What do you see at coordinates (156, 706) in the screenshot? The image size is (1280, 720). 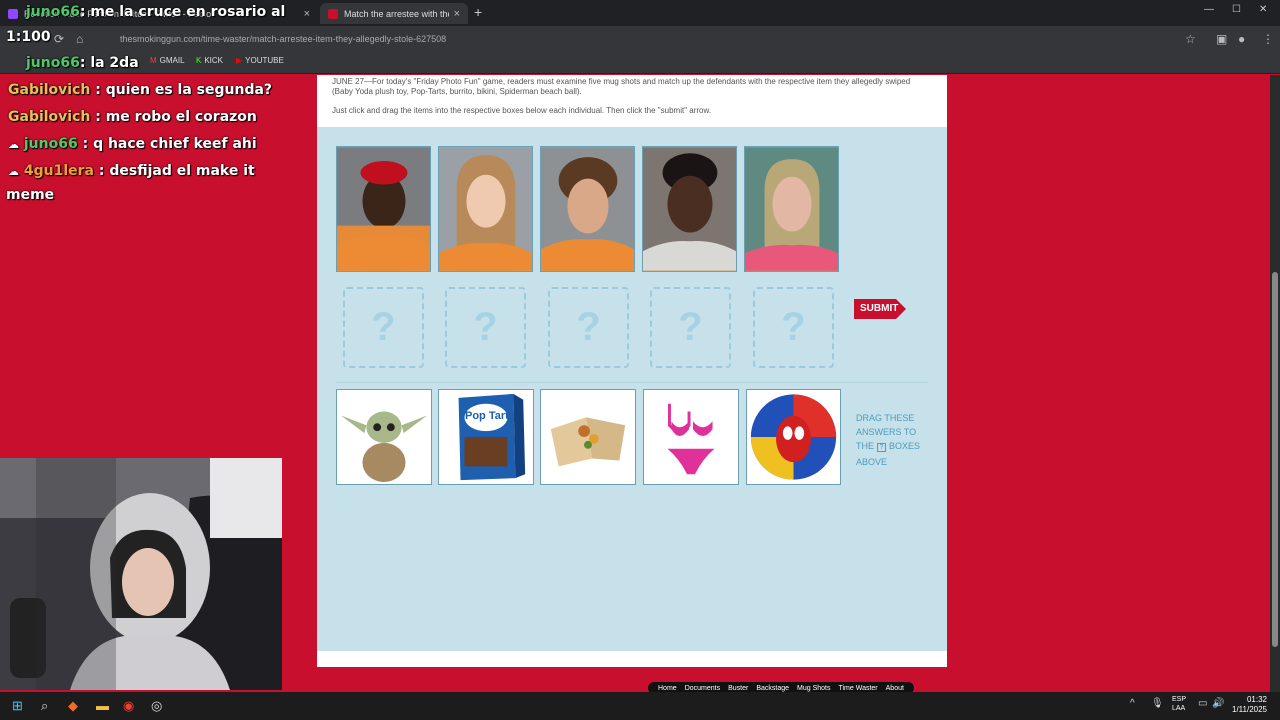 I see `obs-icon: ◎` at bounding box center [156, 706].